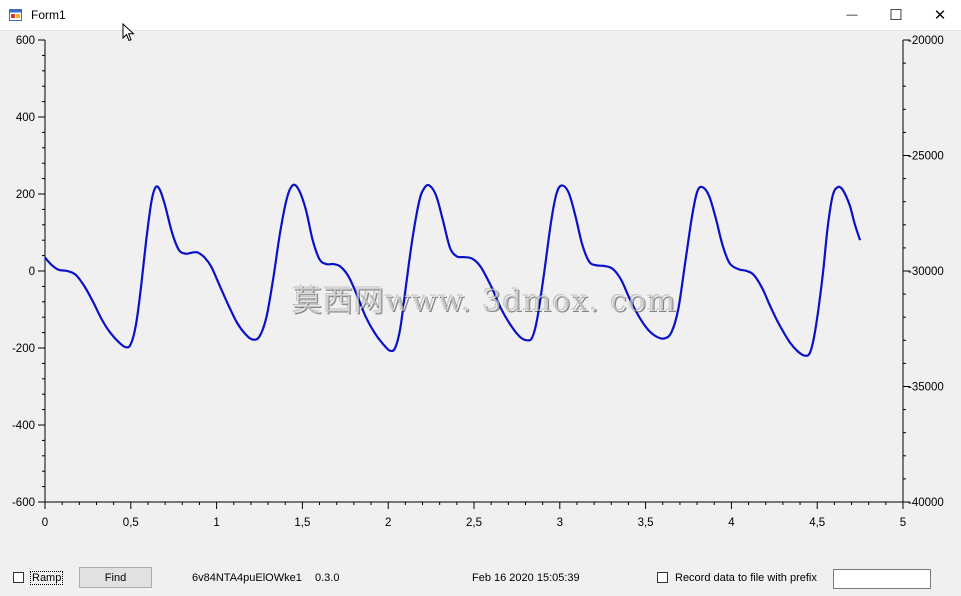  I want to click on x-tick-label: 0,5, so click(131, 523).